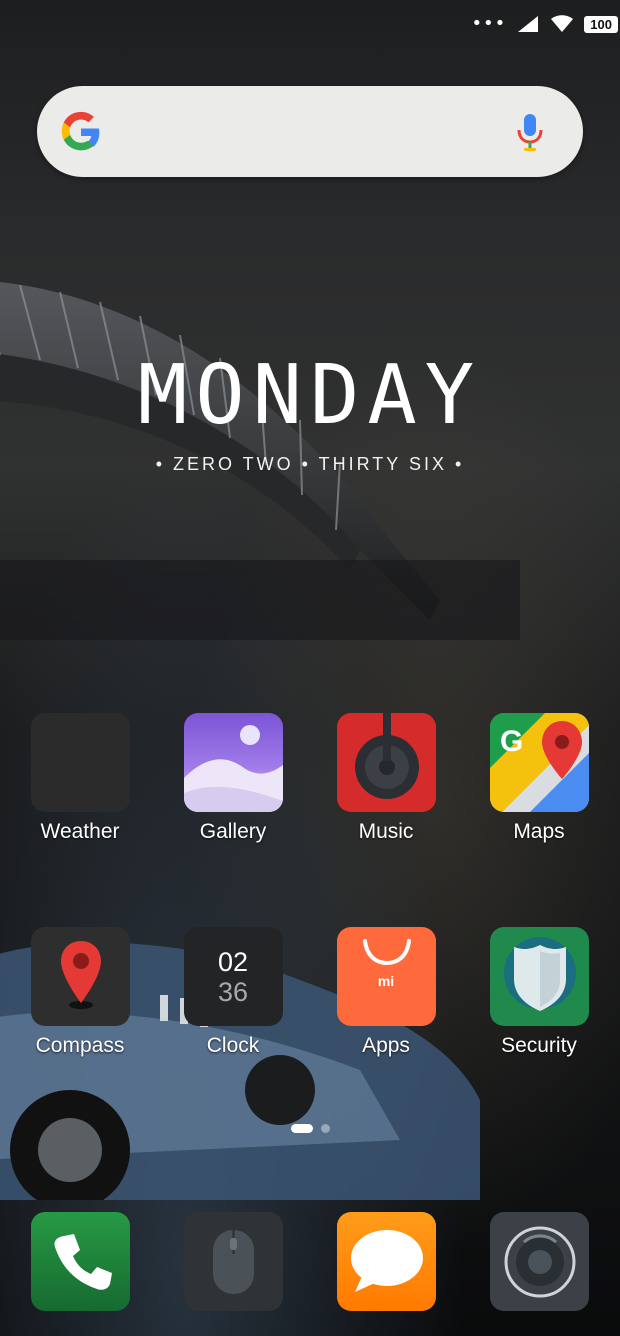  Describe the element at coordinates (386, 762) in the screenshot. I see `music-icon` at that location.